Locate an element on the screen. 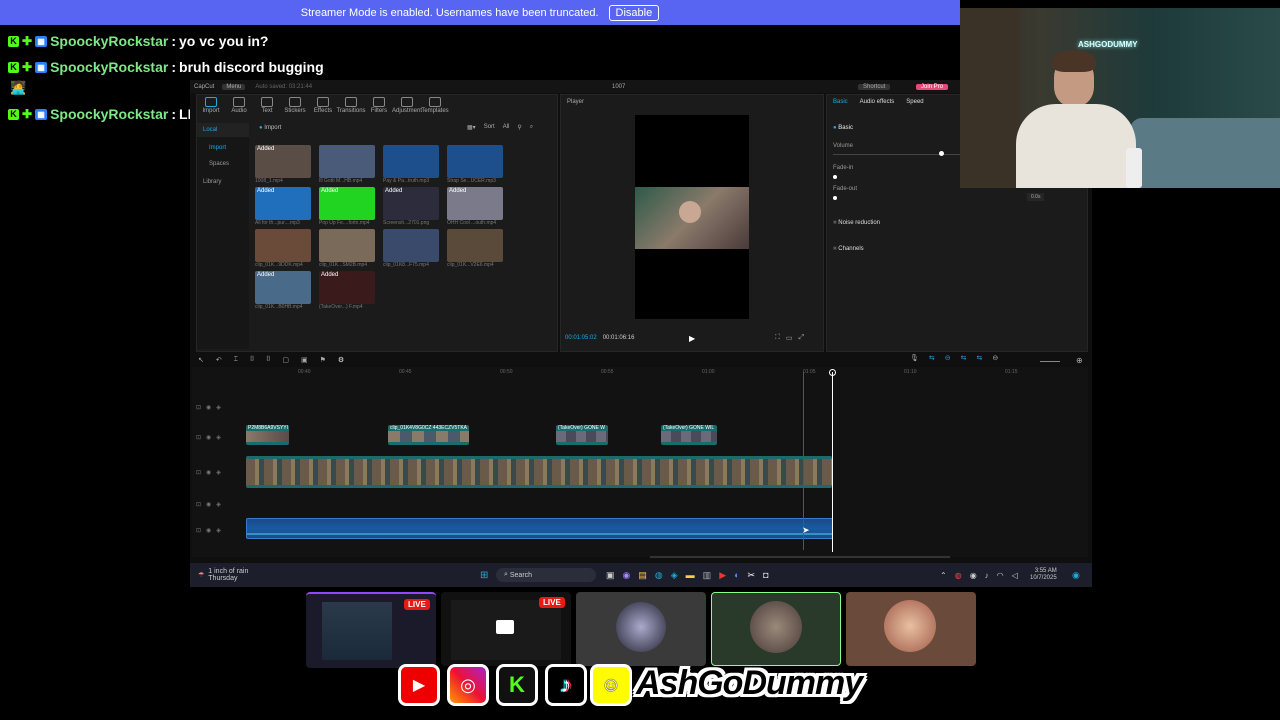  tray-chevron-icon: ⌃ is located at coordinates (943, 575).